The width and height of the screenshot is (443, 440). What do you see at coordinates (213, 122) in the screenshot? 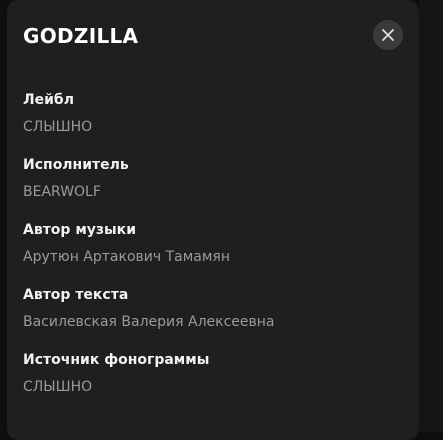
I see `field-label-name: Лейбл СЛЫШНО` at bounding box center [213, 122].